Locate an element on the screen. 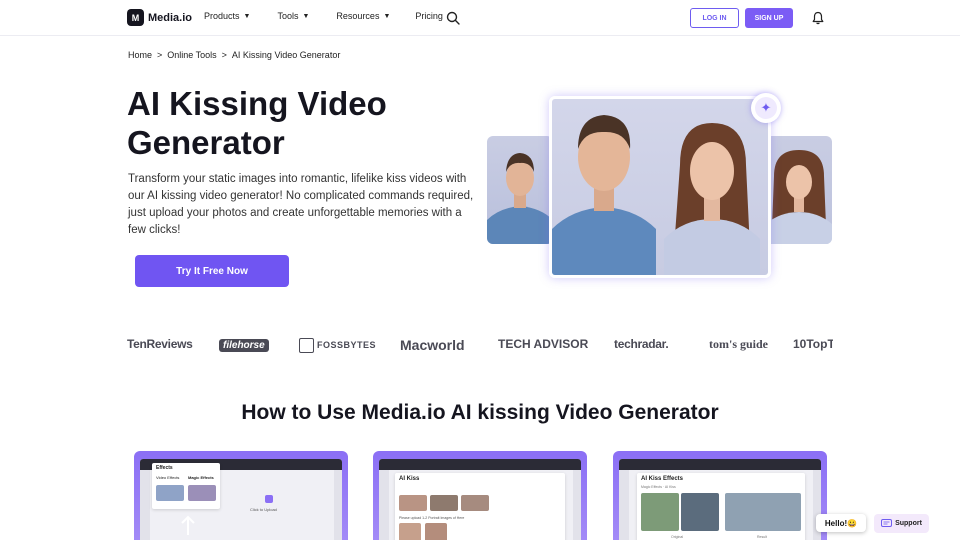 The height and width of the screenshot is (540, 960). effects-sub-label: Magic Effects · AI Kiss is located at coordinates (658, 487).